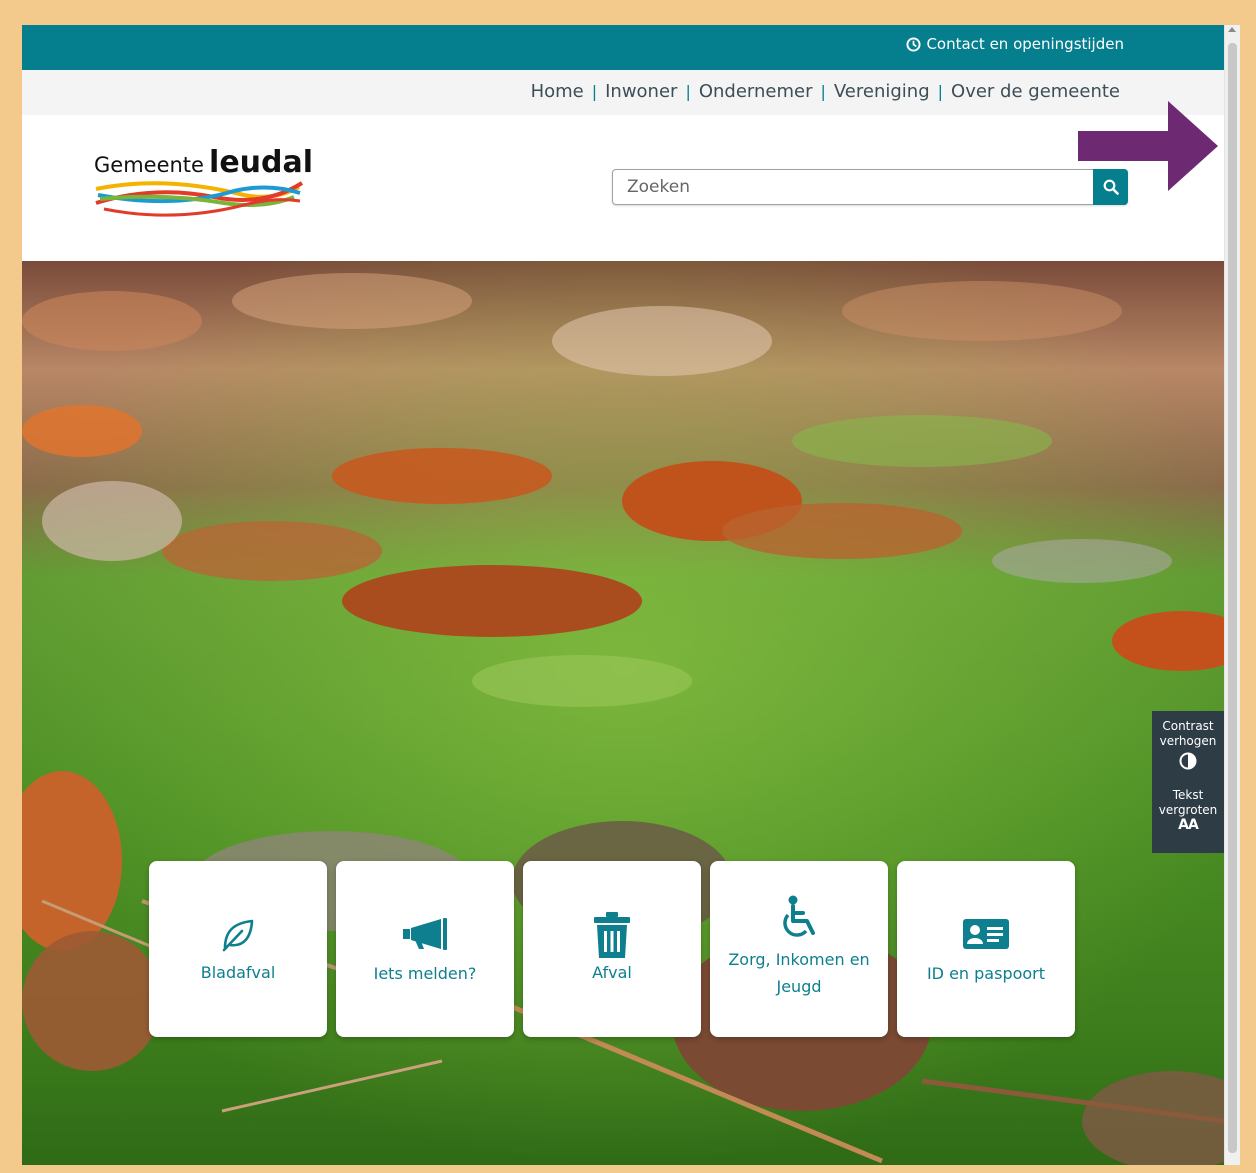 This screenshot has width=1256, height=1173. What do you see at coordinates (557, 91) in the screenshot?
I see `nav-item-home: Home` at bounding box center [557, 91].